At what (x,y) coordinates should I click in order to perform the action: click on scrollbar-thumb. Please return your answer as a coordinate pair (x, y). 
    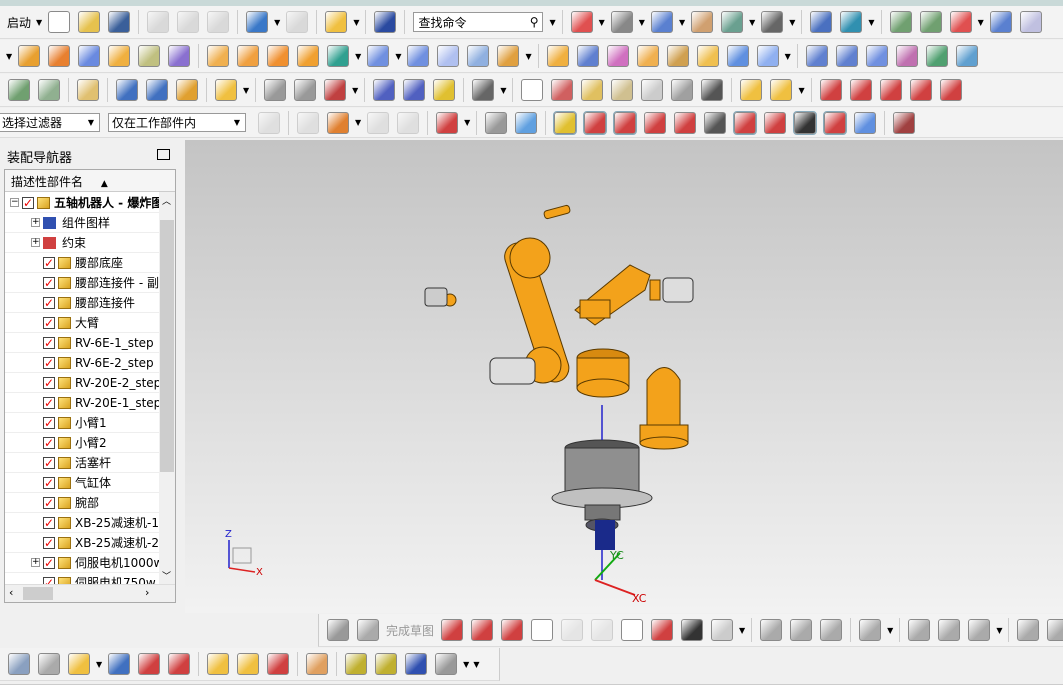
    Looking at the image, I should click on (38, 593).